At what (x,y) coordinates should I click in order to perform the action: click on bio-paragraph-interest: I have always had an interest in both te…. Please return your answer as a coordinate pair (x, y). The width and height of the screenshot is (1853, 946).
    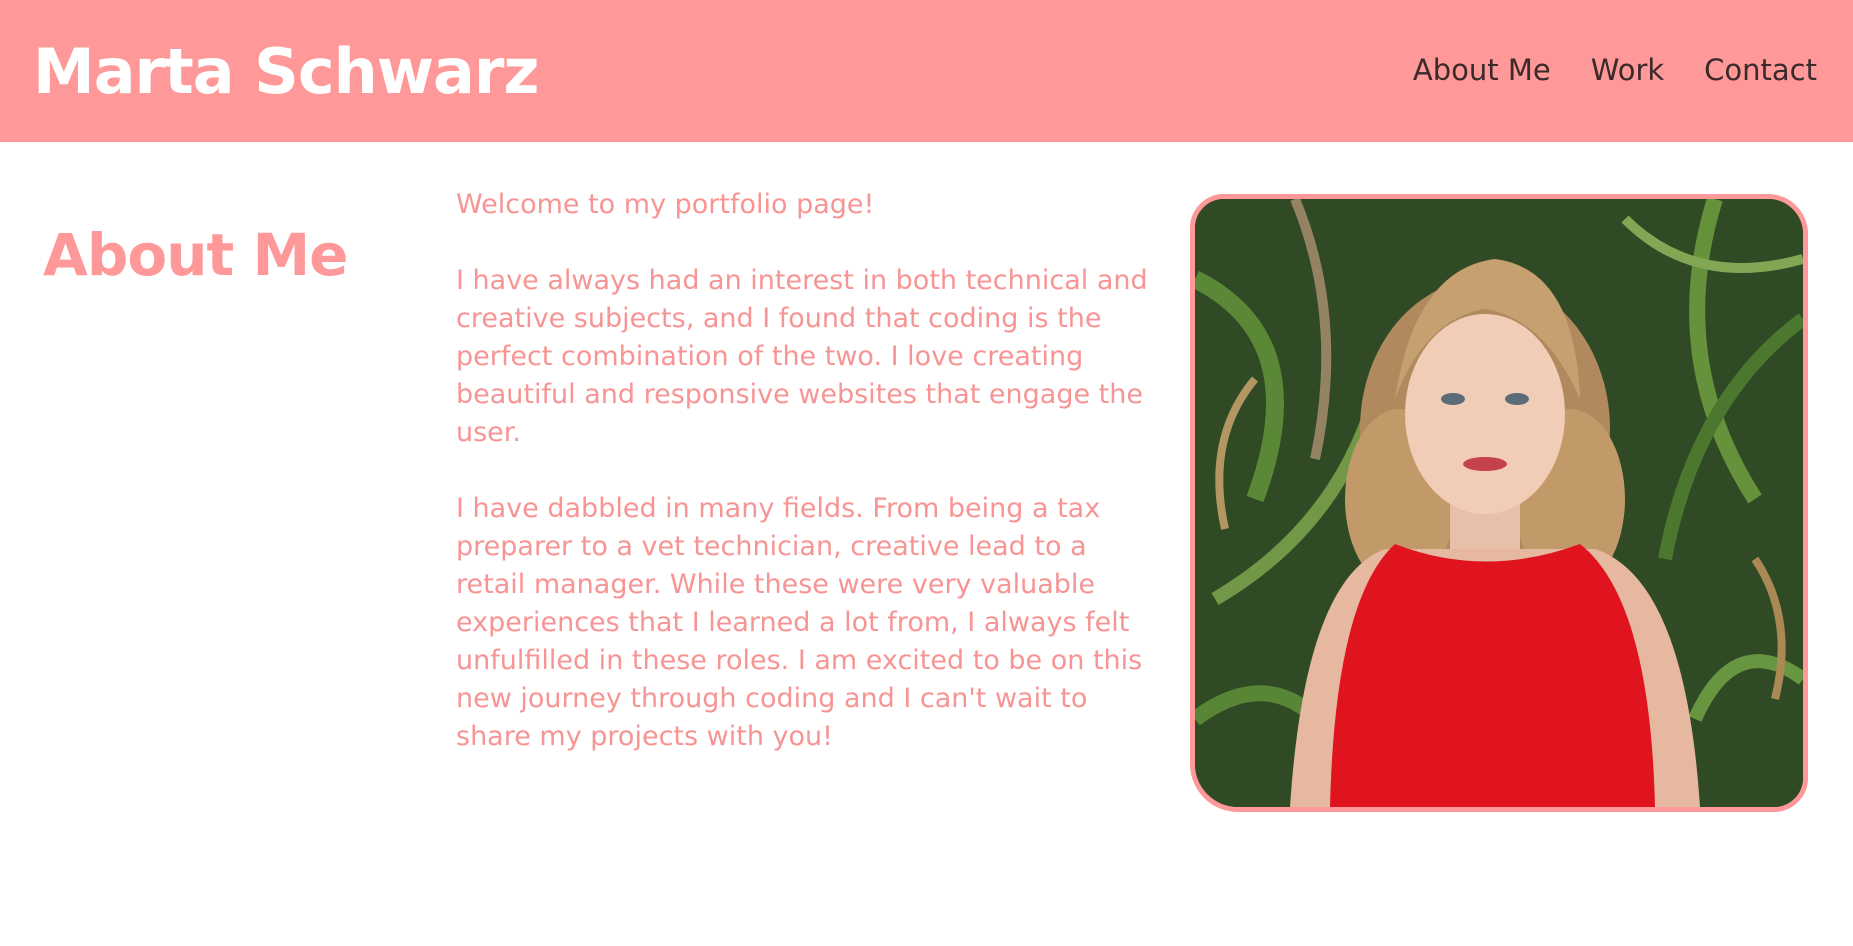
    Looking at the image, I should click on (802, 356).